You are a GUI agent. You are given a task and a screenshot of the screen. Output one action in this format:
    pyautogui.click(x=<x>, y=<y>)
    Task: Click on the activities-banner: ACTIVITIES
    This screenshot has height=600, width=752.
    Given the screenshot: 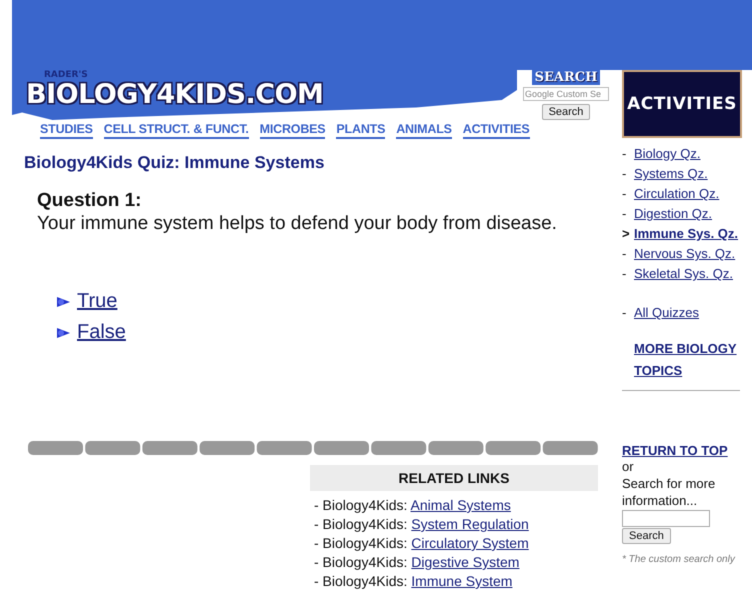 What is the action you would take?
    pyautogui.click(x=682, y=104)
    